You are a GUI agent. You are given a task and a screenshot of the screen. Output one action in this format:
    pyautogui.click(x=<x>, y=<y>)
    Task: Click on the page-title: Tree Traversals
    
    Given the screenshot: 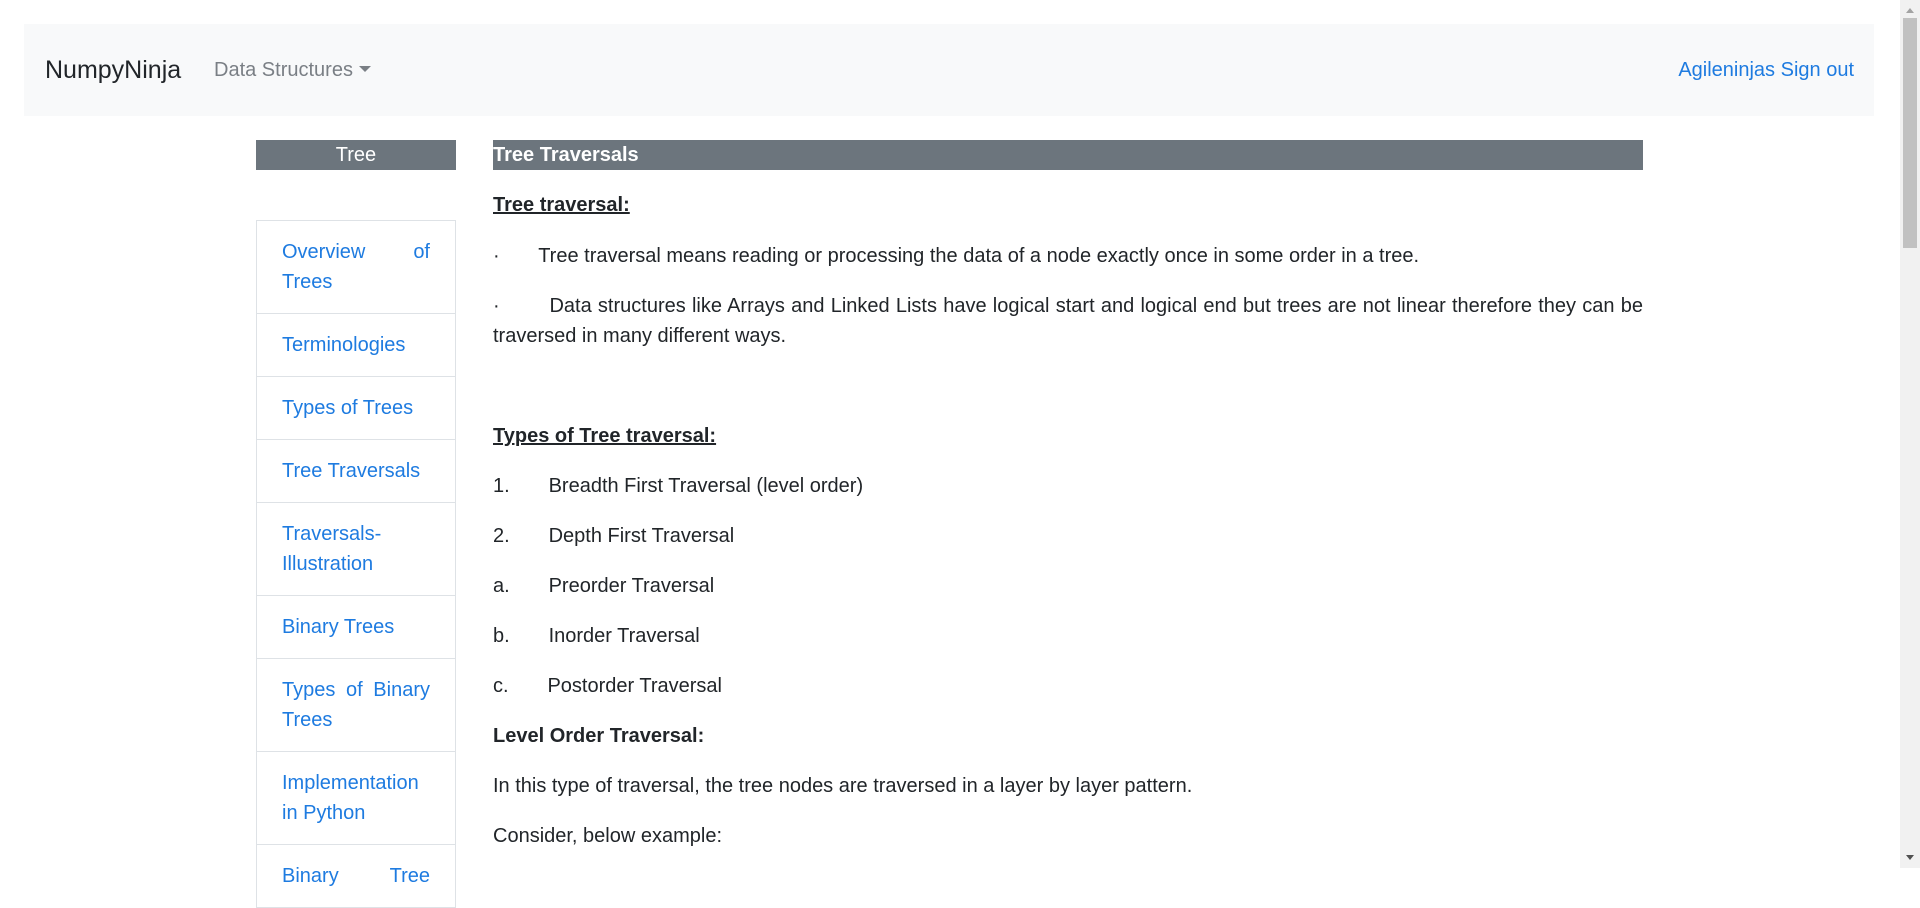 What is the action you would take?
    pyautogui.click(x=1068, y=155)
    